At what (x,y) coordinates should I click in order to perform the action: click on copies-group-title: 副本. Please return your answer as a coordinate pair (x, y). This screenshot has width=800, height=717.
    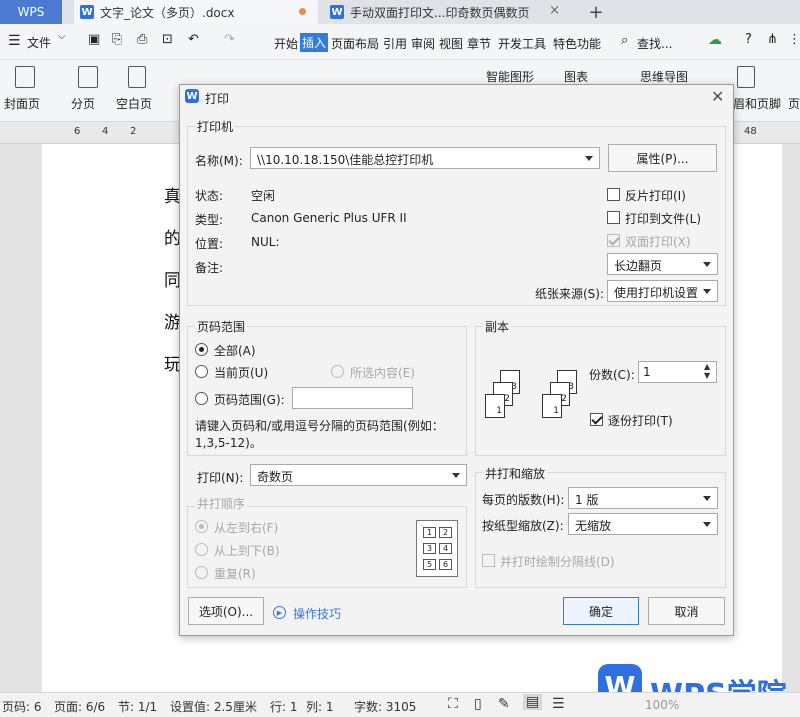
    Looking at the image, I should click on (497, 326).